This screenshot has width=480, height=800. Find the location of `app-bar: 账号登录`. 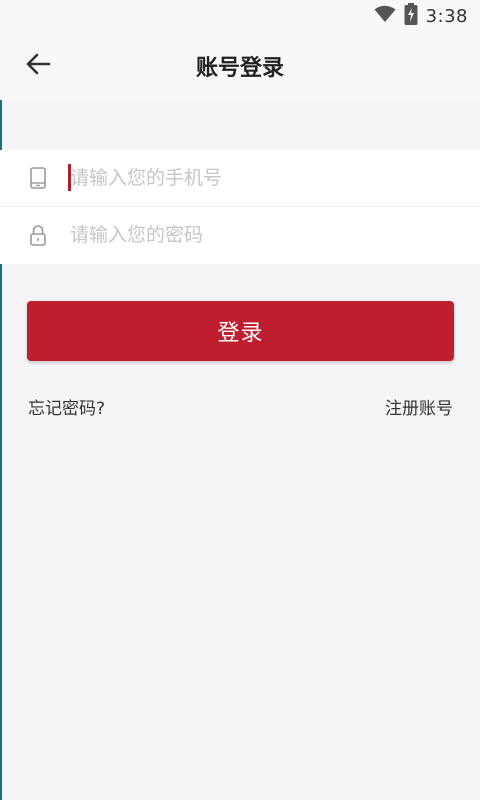

app-bar: 账号登录 is located at coordinates (240, 66).